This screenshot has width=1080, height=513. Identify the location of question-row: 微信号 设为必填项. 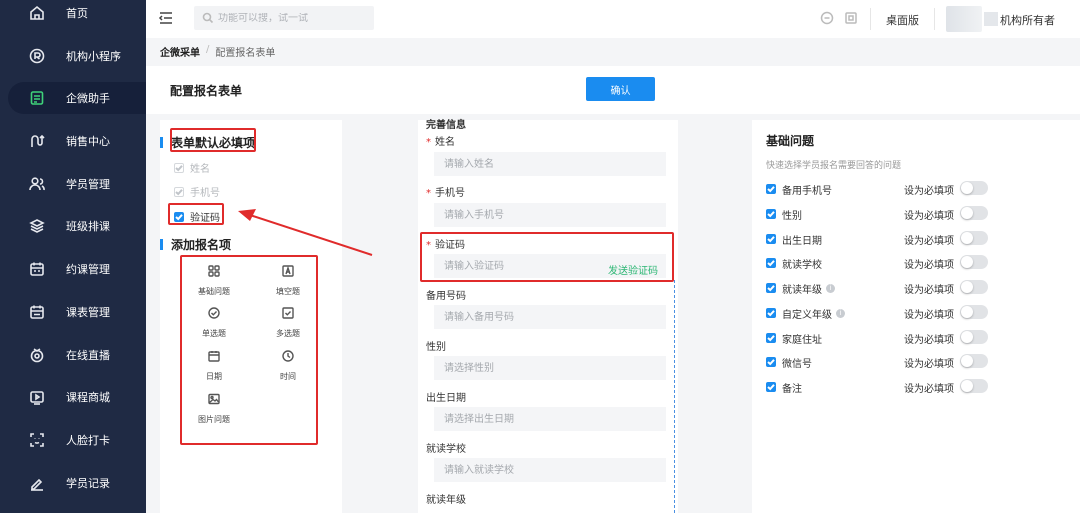
(881, 362).